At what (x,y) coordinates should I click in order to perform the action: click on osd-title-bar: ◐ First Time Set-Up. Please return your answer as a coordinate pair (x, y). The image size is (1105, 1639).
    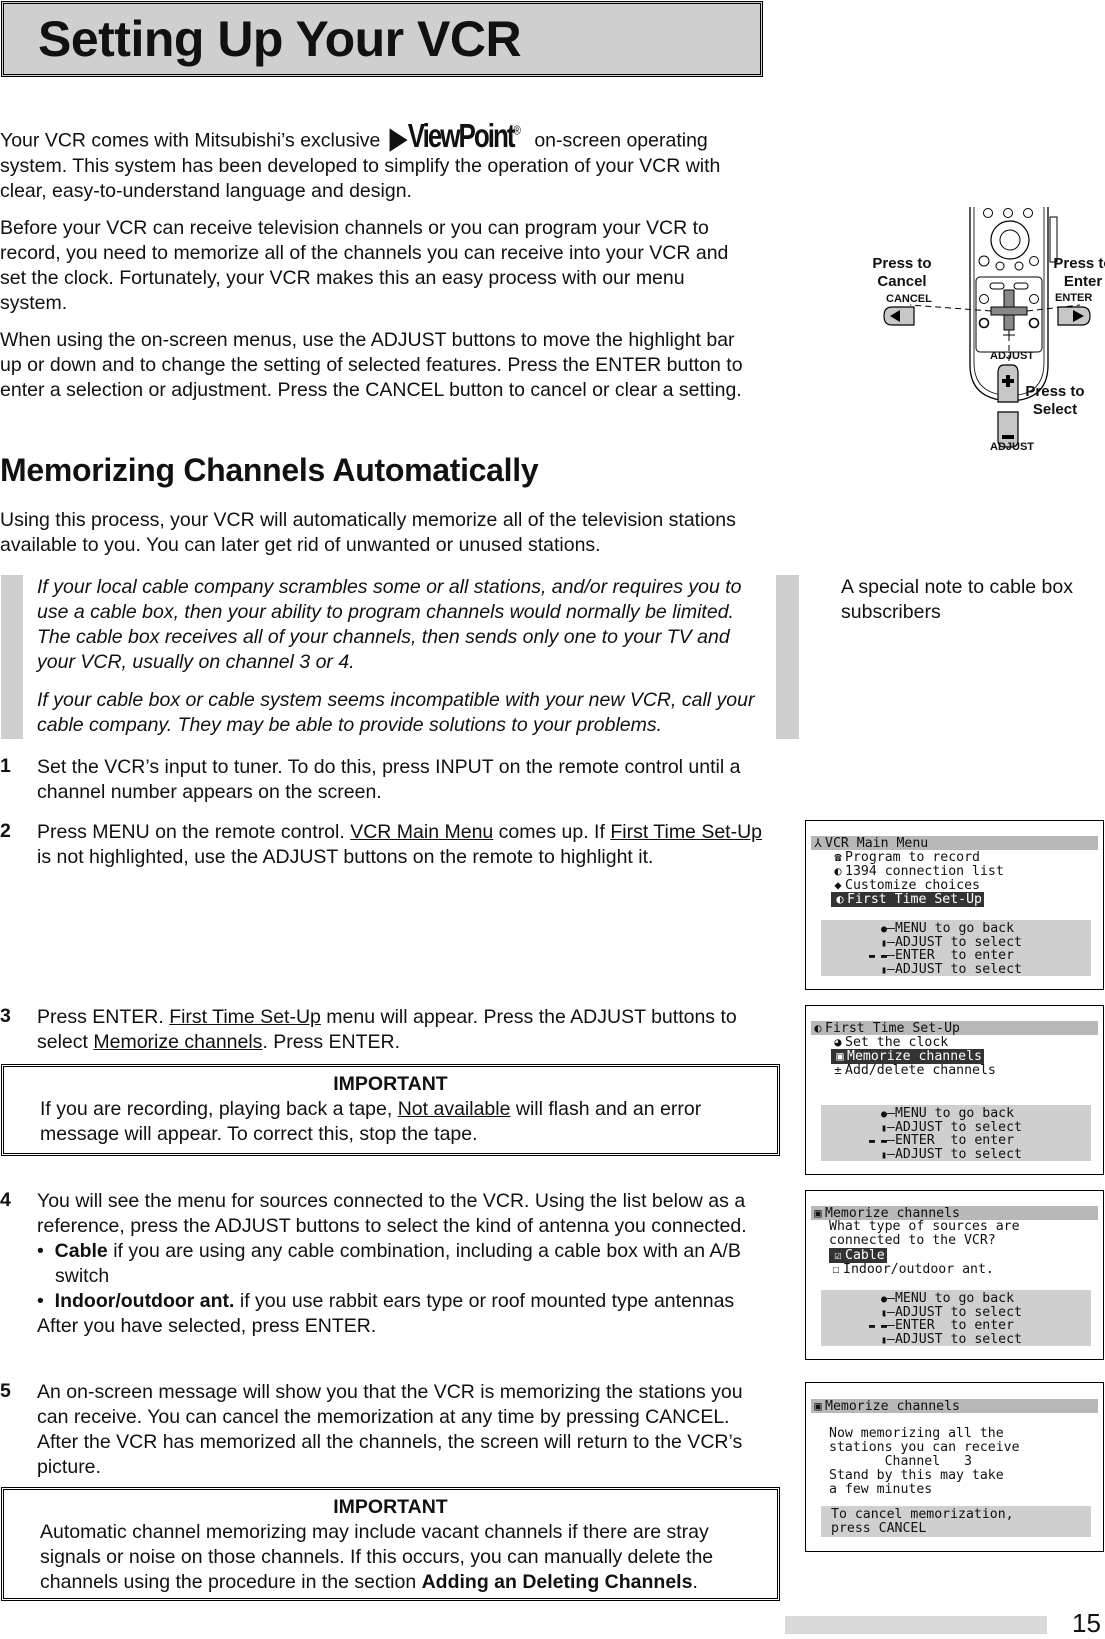
    Looking at the image, I should click on (954, 1028).